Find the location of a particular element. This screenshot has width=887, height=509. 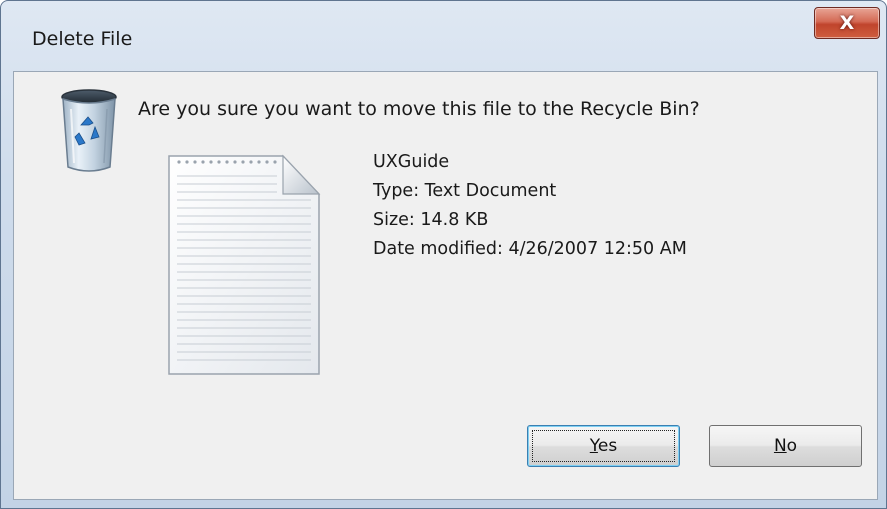

file-size: Size: 14.8 KB is located at coordinates (431, 220).